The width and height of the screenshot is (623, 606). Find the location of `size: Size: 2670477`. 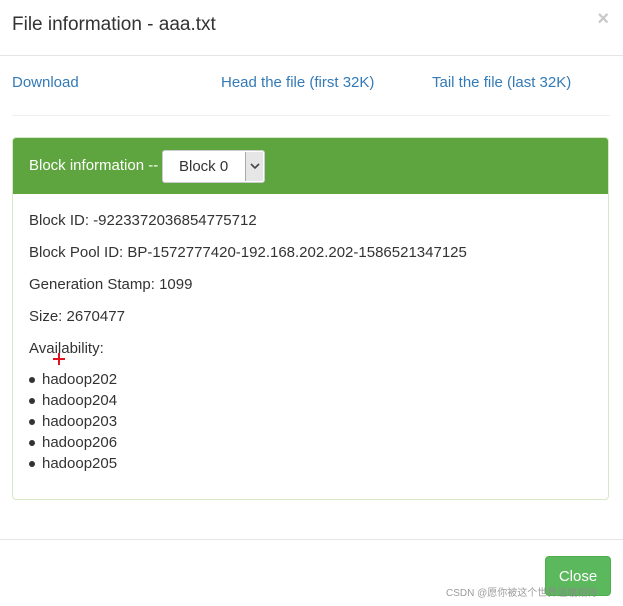

size: Size: 2670477 is located at coordinates (77, 316).